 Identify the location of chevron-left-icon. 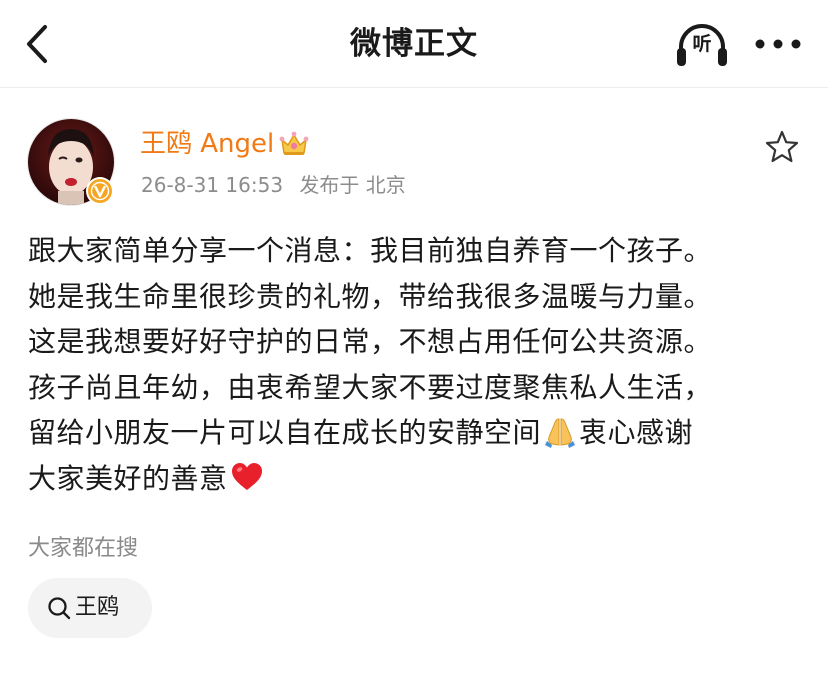
(37, 44).